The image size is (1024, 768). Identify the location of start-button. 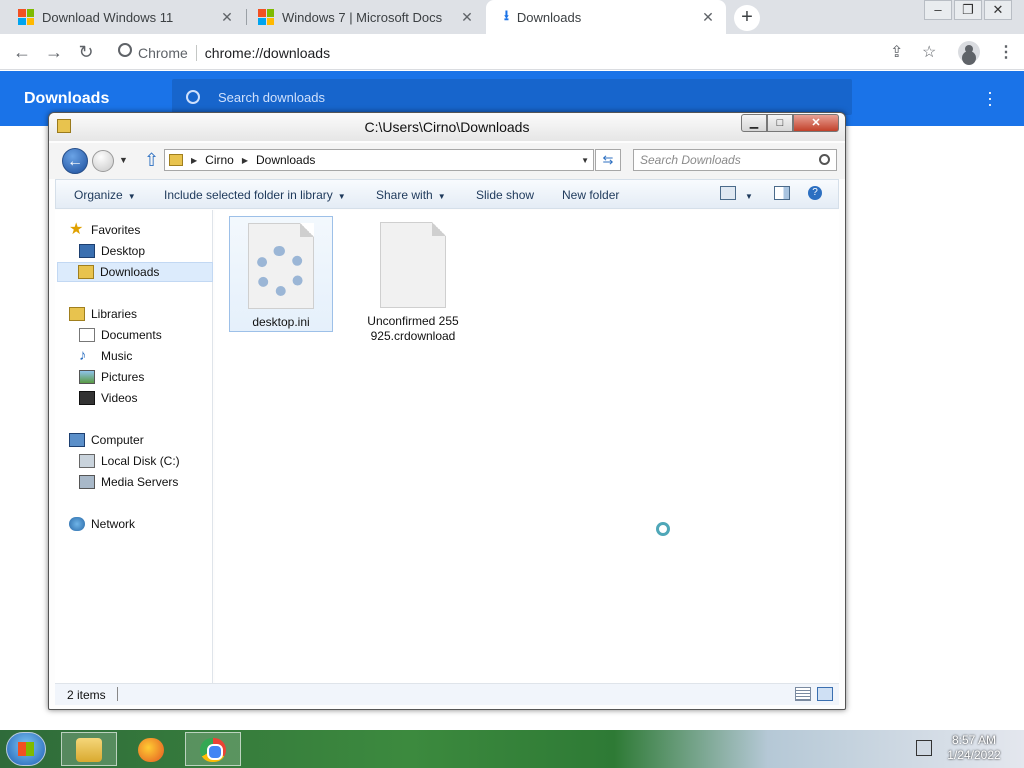
(26, 749).